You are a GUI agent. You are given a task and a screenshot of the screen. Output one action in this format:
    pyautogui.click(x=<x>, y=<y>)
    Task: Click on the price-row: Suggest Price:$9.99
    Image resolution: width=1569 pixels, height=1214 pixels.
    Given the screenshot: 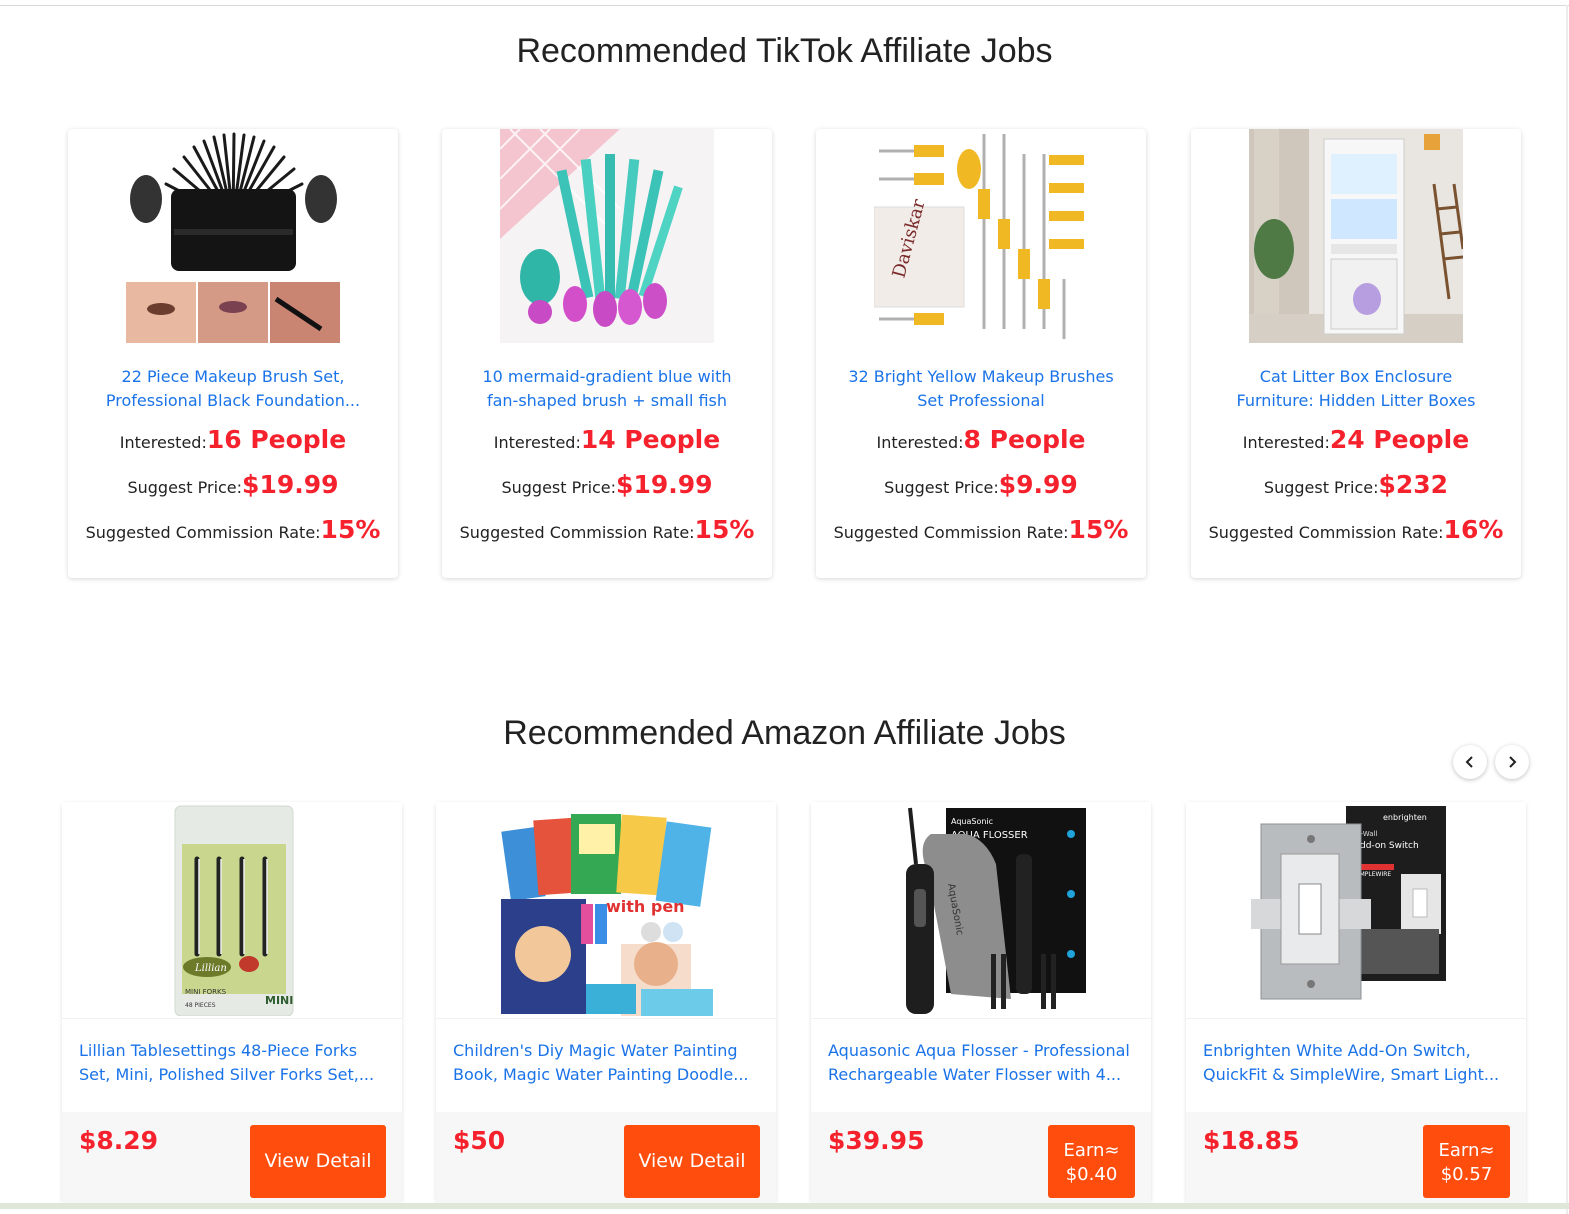 What is the action you would take?
    pyautogui.click(x=981, y=484)
    